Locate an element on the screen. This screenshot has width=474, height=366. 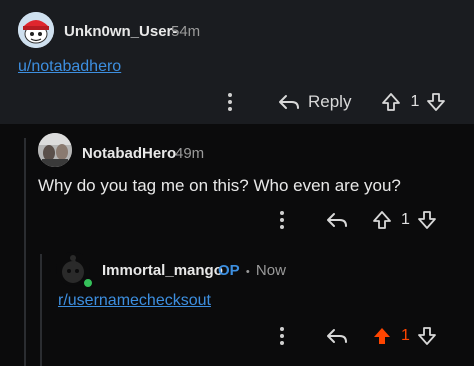
comment-time: Now is located at coordinates (270, 270).